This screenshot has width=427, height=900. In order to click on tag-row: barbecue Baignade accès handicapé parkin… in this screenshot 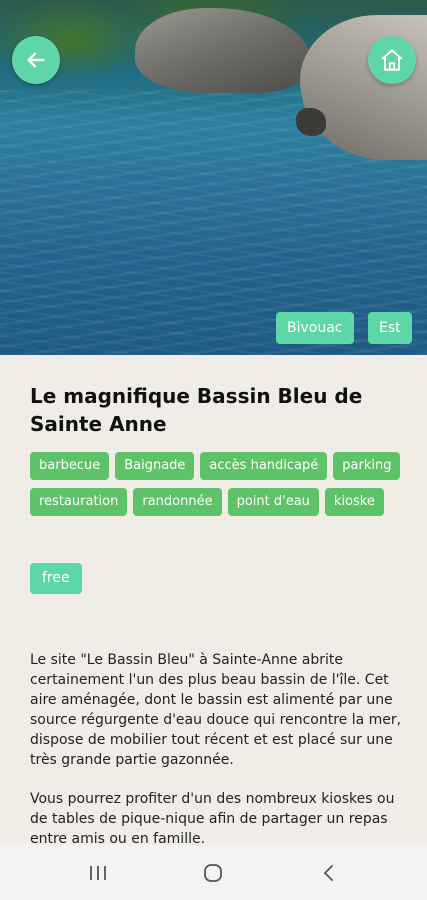, I will do `click(220, 466)`.